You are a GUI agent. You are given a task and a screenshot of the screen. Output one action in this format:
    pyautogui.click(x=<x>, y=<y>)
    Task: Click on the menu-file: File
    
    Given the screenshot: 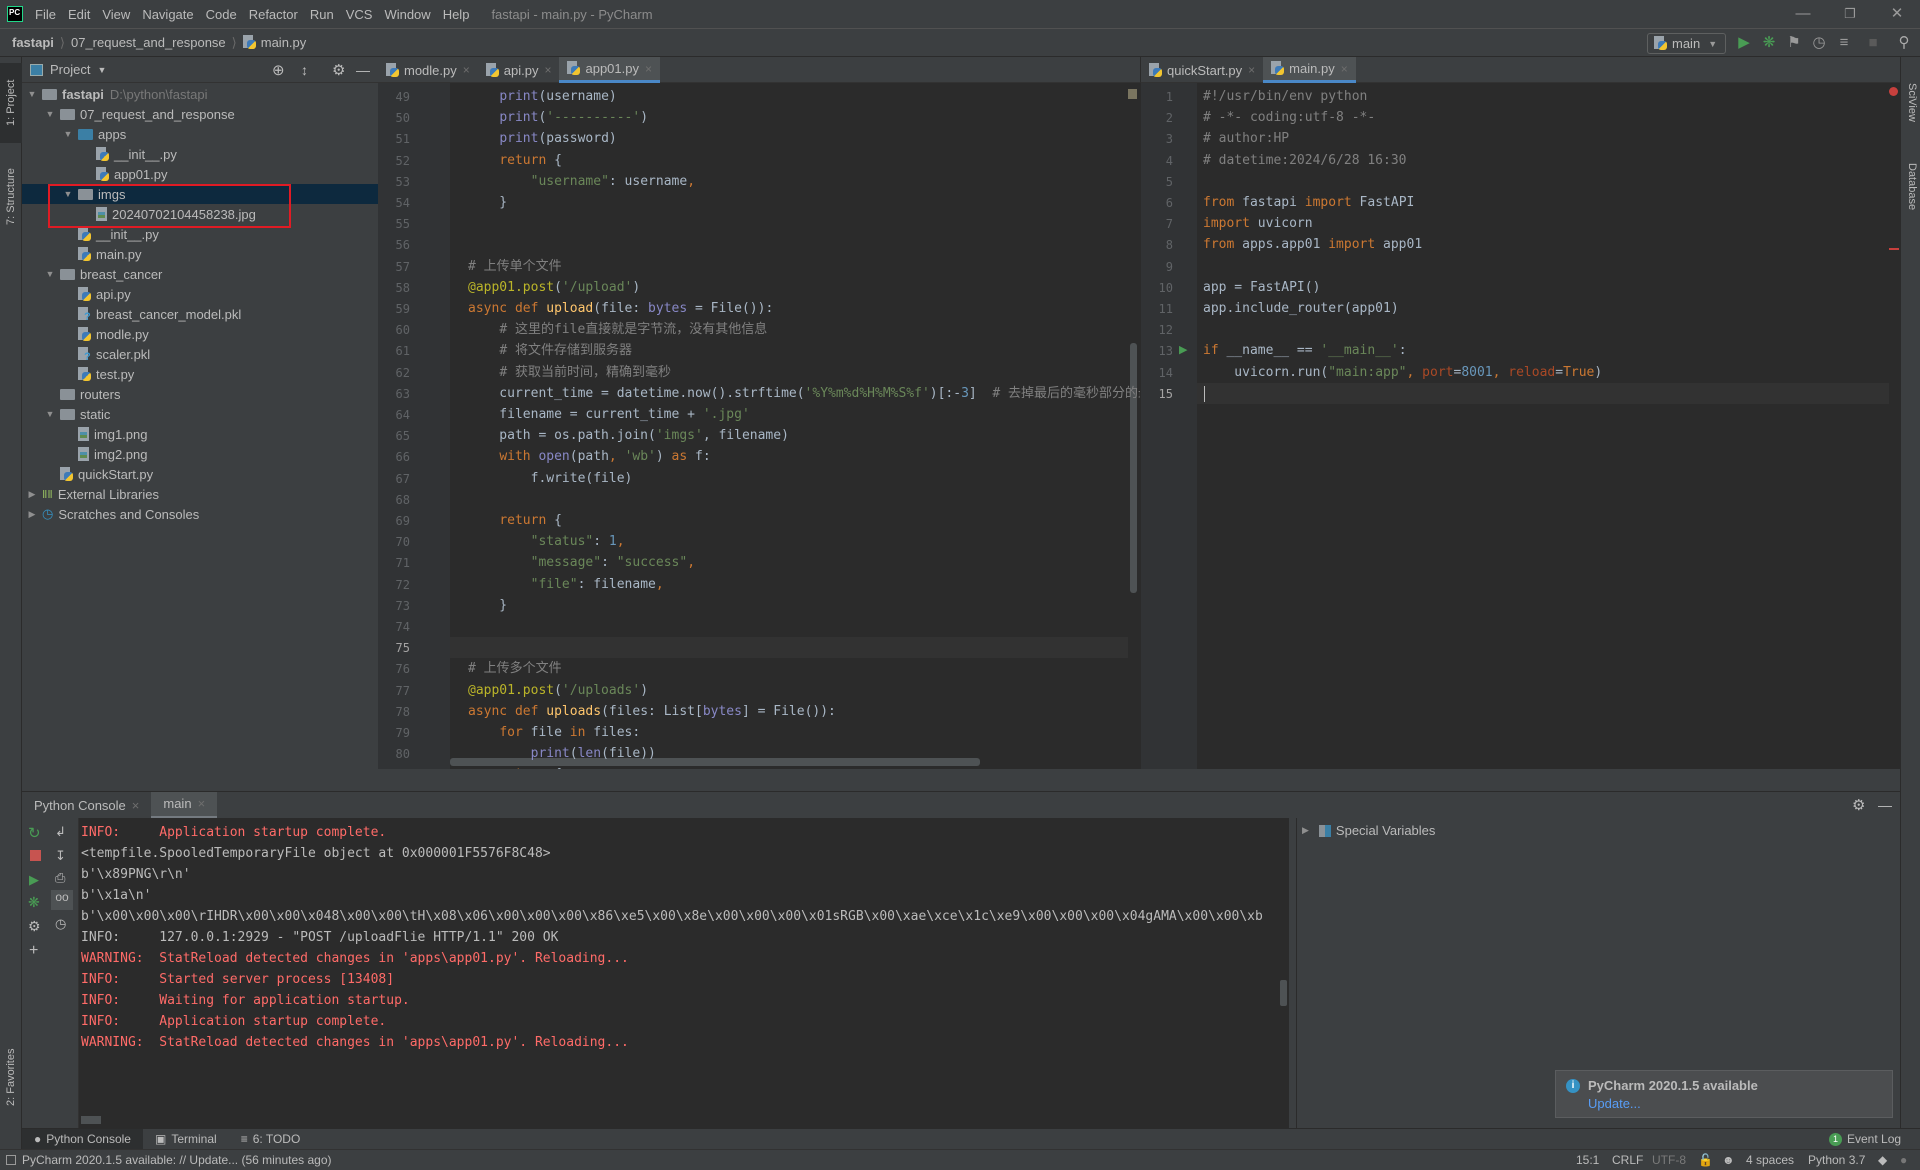 What is the action you would take?
    pyautogui.click(x=45, y=14)
    